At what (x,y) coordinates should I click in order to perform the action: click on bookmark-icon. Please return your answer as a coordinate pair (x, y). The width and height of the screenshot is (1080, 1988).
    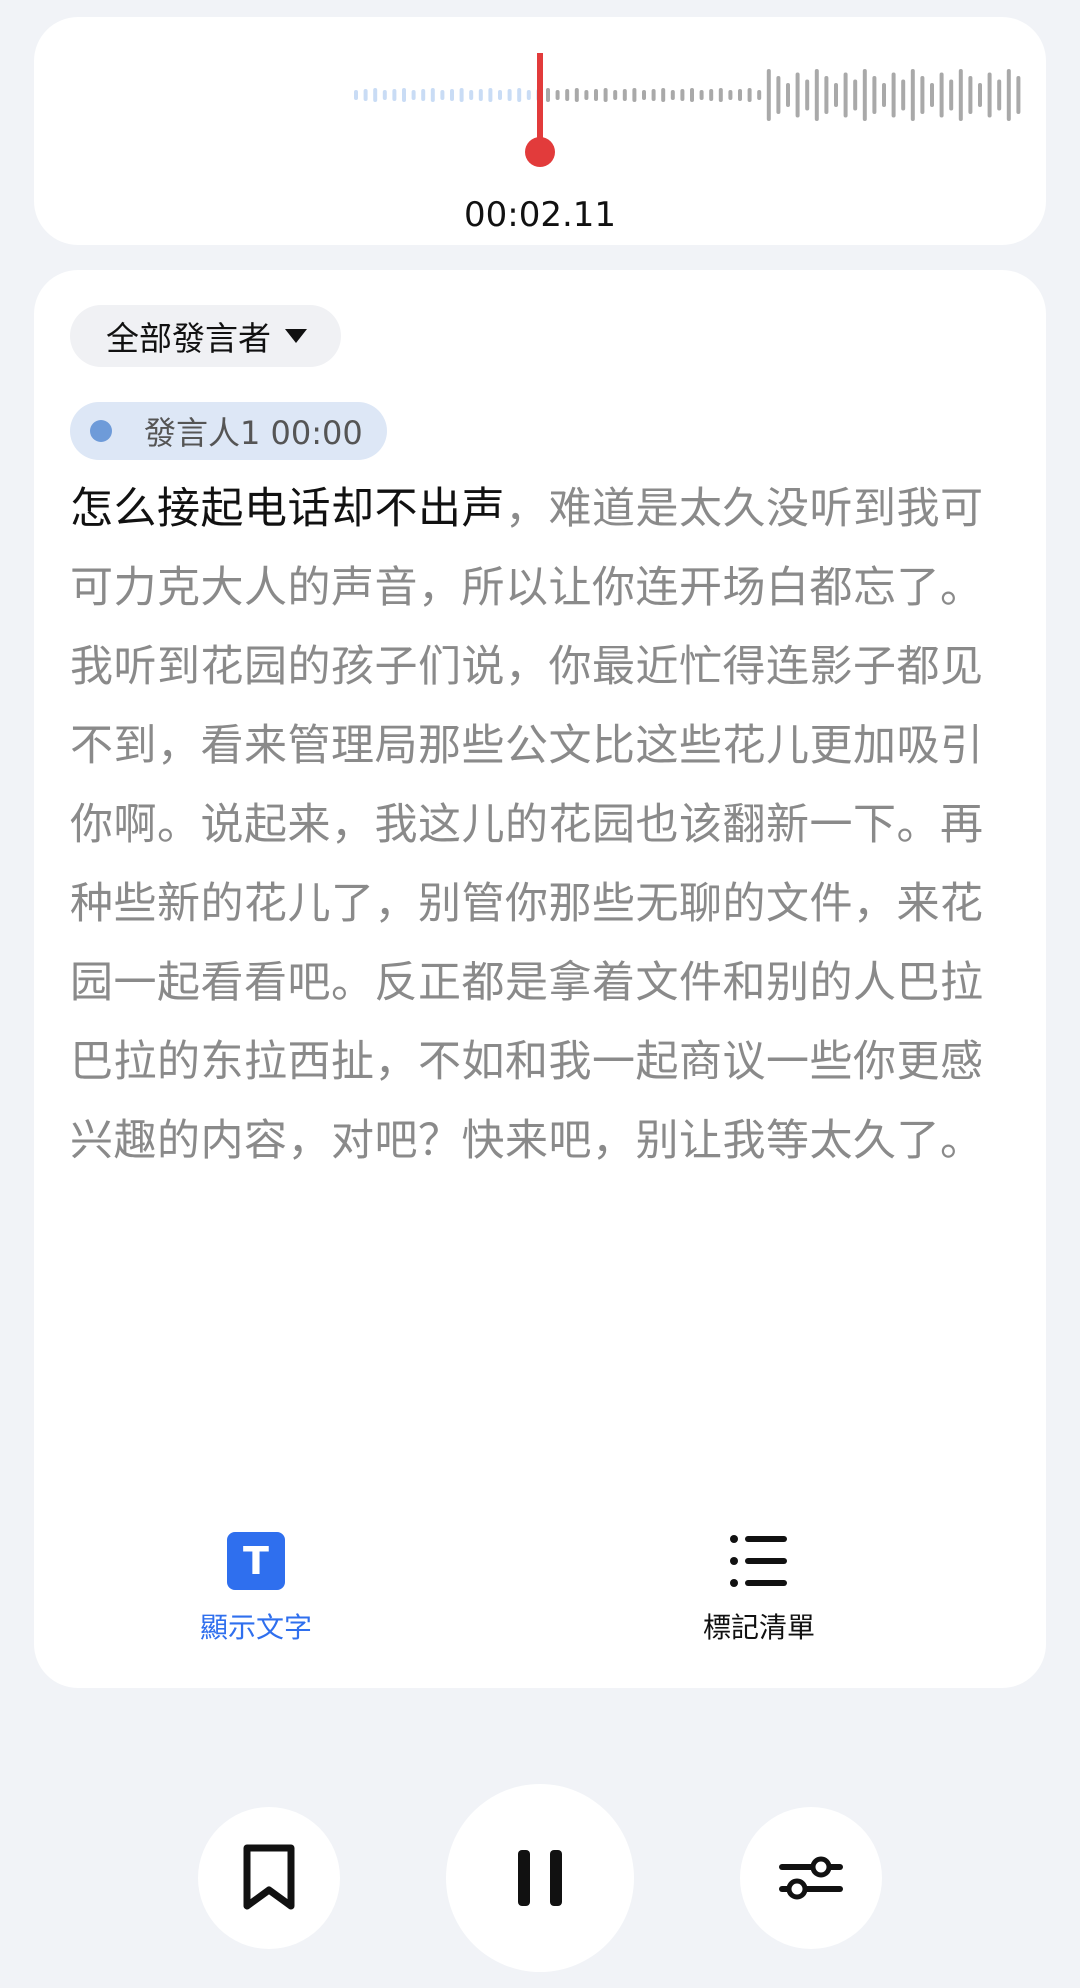
    Looking at the image, I should click on (269, 1877).